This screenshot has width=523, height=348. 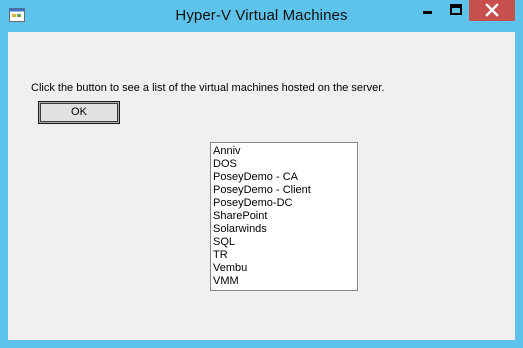 What do you see at coordinates (285, 229) in the screenshot?
I see `list-item: Solarwinds` at bounding box center [285, 229].